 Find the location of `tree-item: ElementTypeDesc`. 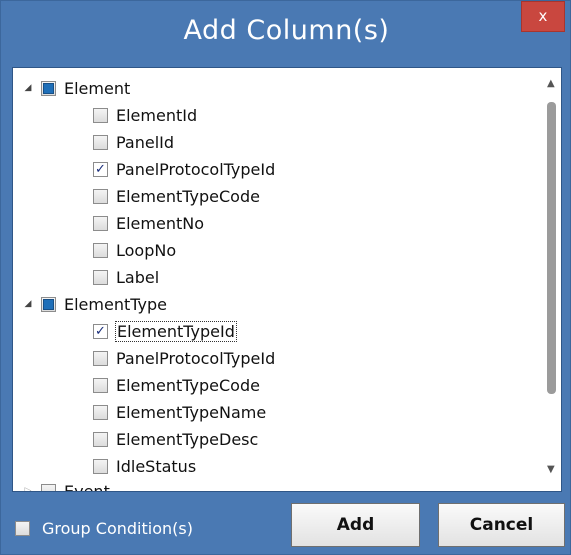

tree-item: ElementTypeDesc is located at coordinates (175, 439).